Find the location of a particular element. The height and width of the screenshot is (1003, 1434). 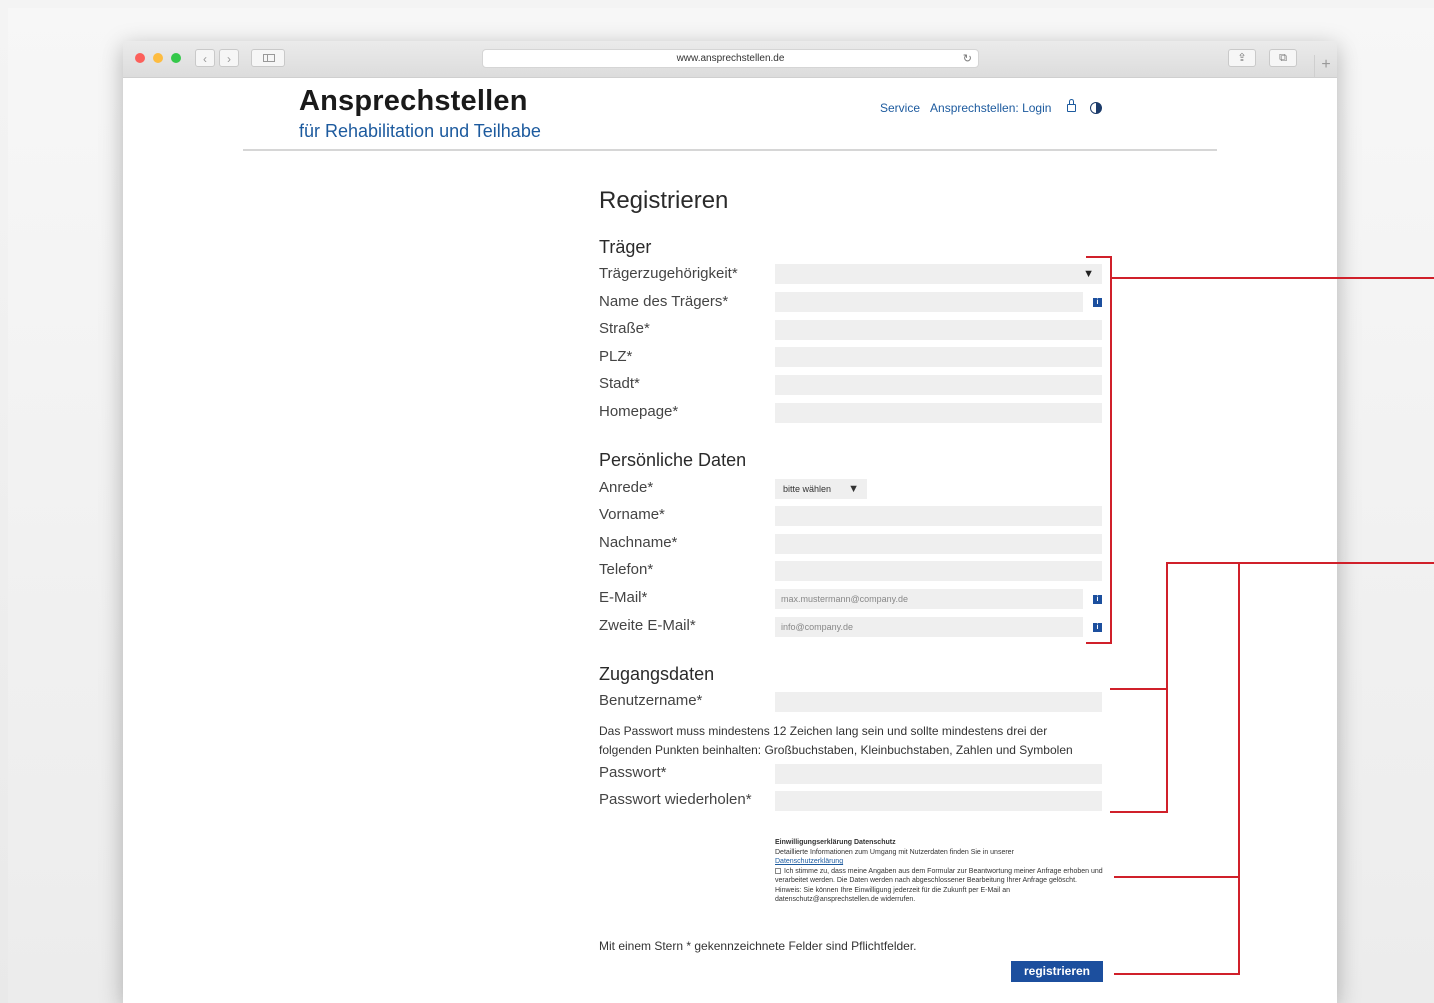

nav-login-link: Ansprechstellen: Login is located at coordinates (1003, 107).